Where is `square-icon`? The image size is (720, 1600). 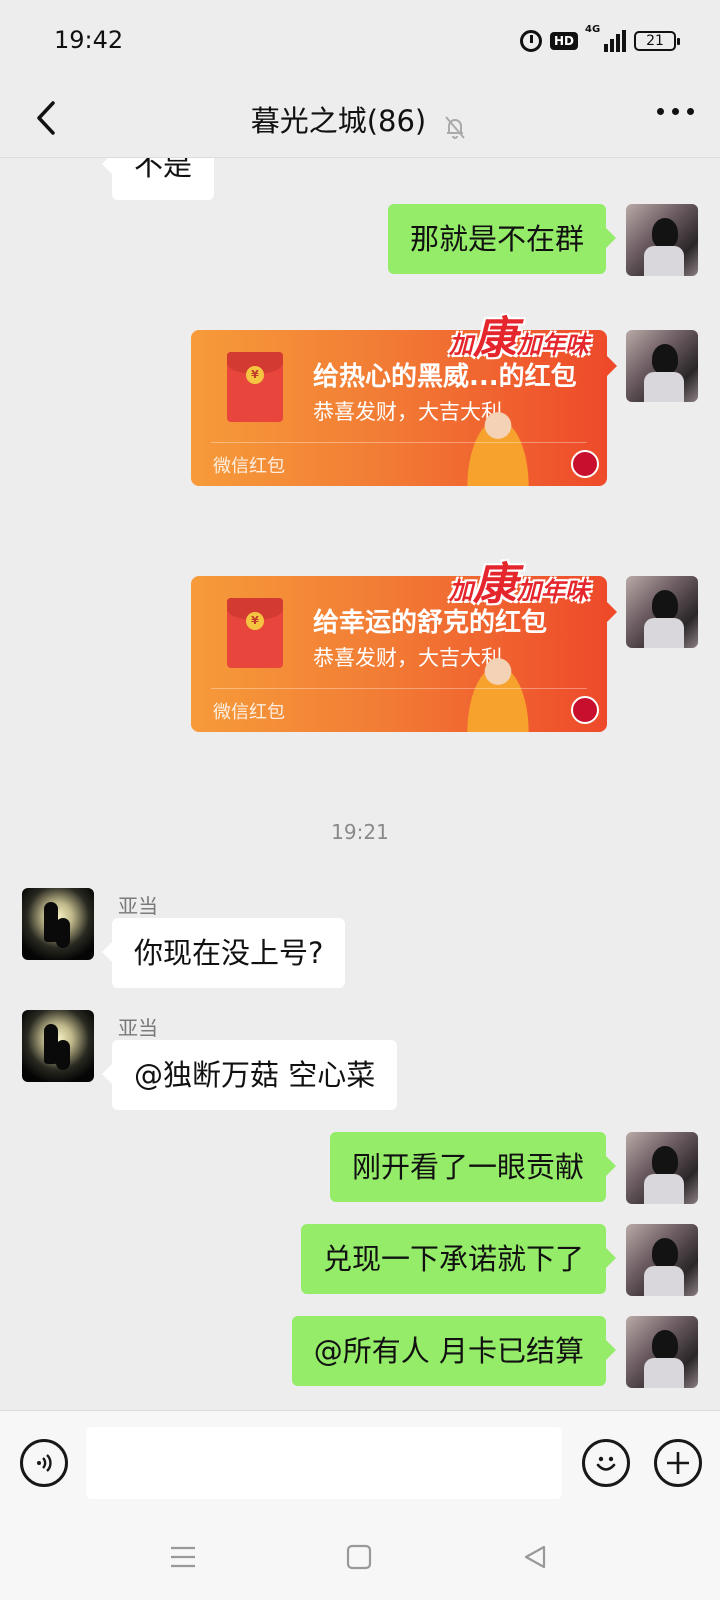
square-icon is located at coordinates (359, 1557).